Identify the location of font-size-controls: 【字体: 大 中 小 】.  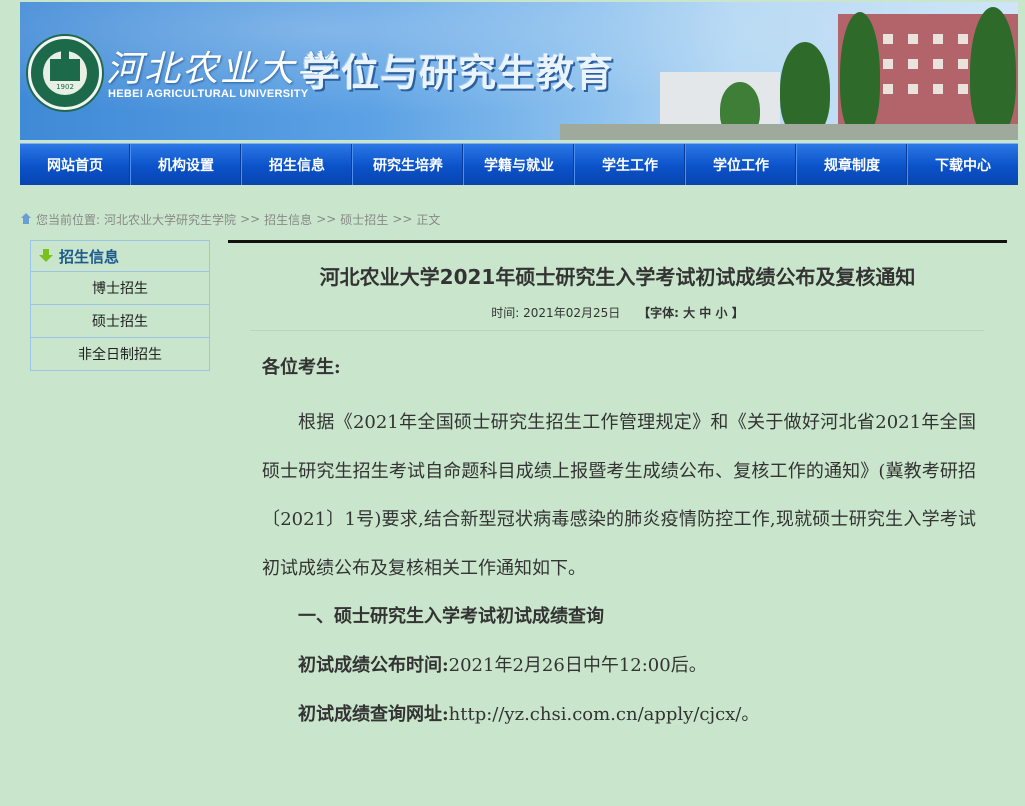
(691, 313).